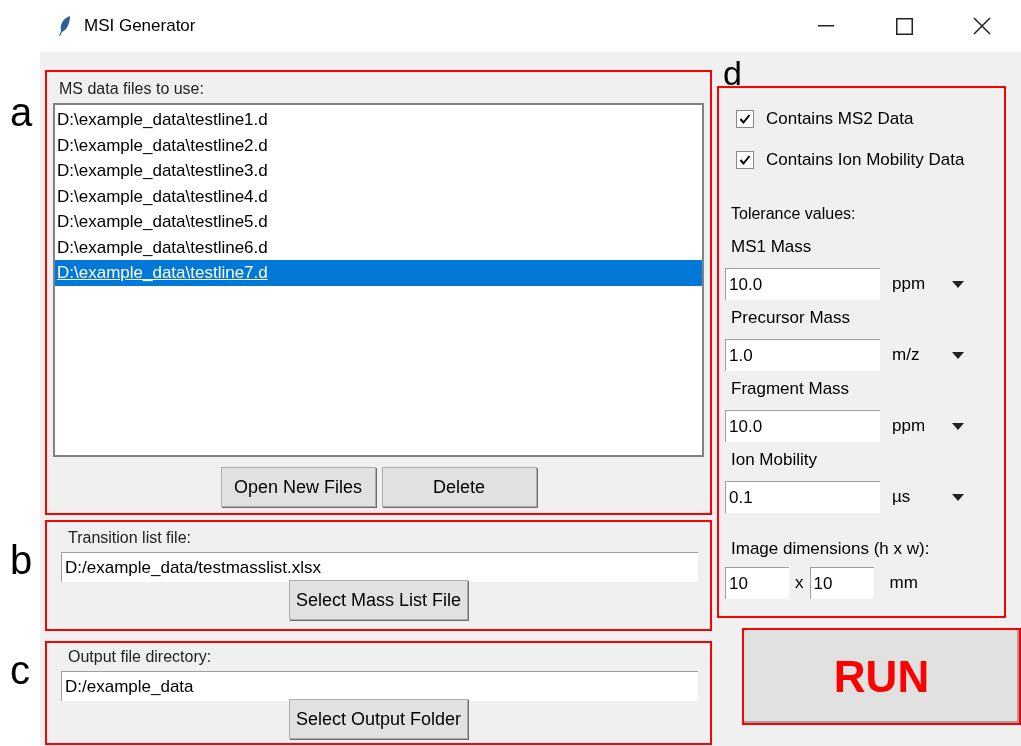  What do you see at coordinates (129, 538) in the screenshot?
I see `section-label: Transition list file:` at bounding box center [129, 538].